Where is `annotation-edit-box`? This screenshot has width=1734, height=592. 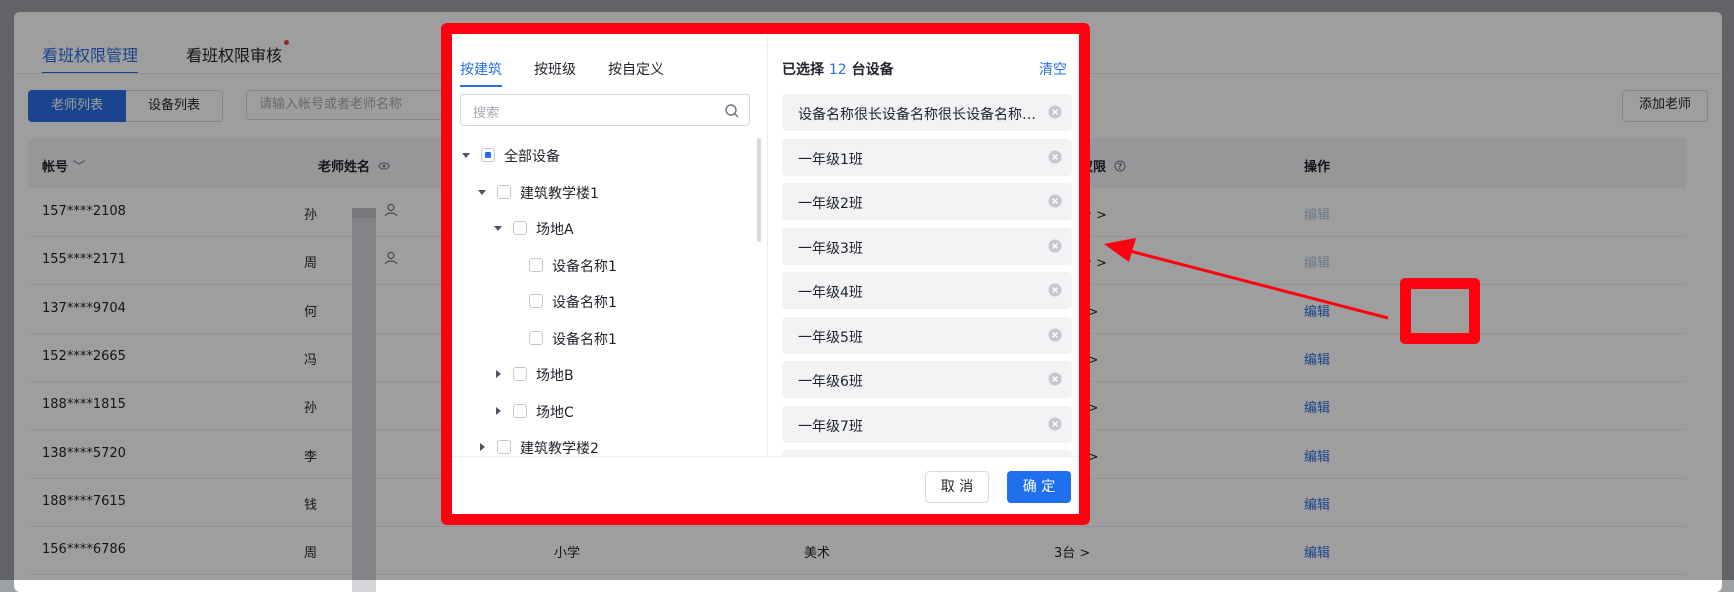 annotation-edit-box is located at coordinates (1440, 311).